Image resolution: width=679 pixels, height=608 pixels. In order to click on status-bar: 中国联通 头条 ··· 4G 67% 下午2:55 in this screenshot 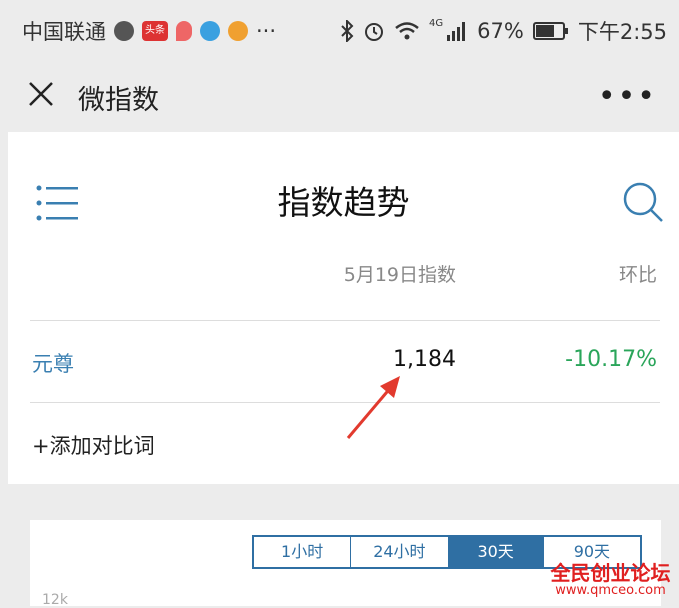, I will do `click(339, 31)`.